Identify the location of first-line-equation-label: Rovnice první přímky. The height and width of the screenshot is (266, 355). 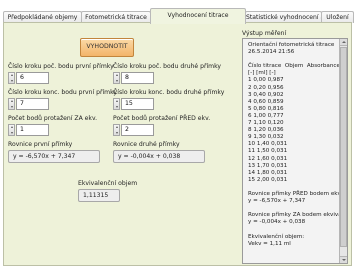
(40, 144).